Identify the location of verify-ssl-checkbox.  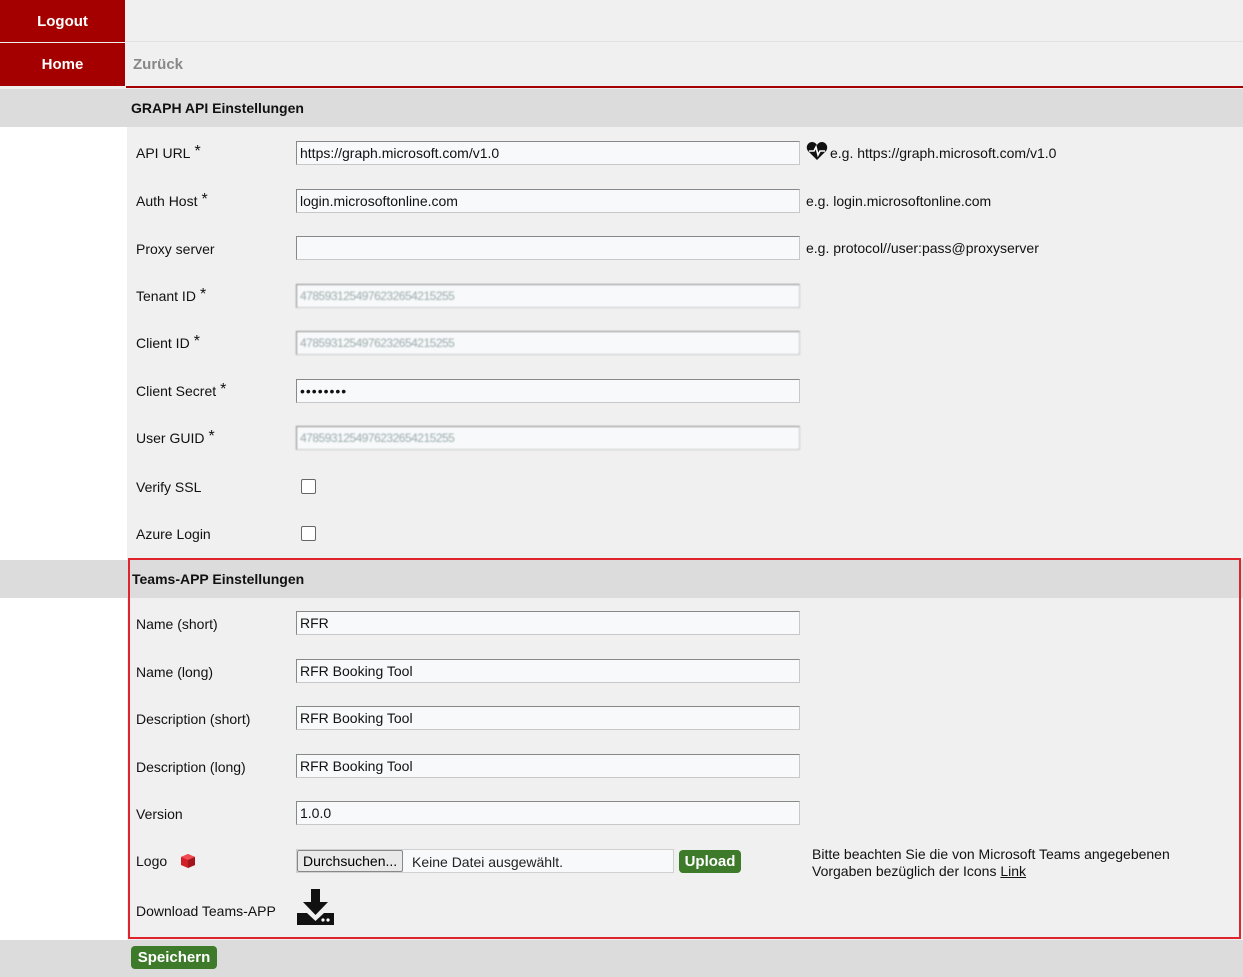
(308, 486).